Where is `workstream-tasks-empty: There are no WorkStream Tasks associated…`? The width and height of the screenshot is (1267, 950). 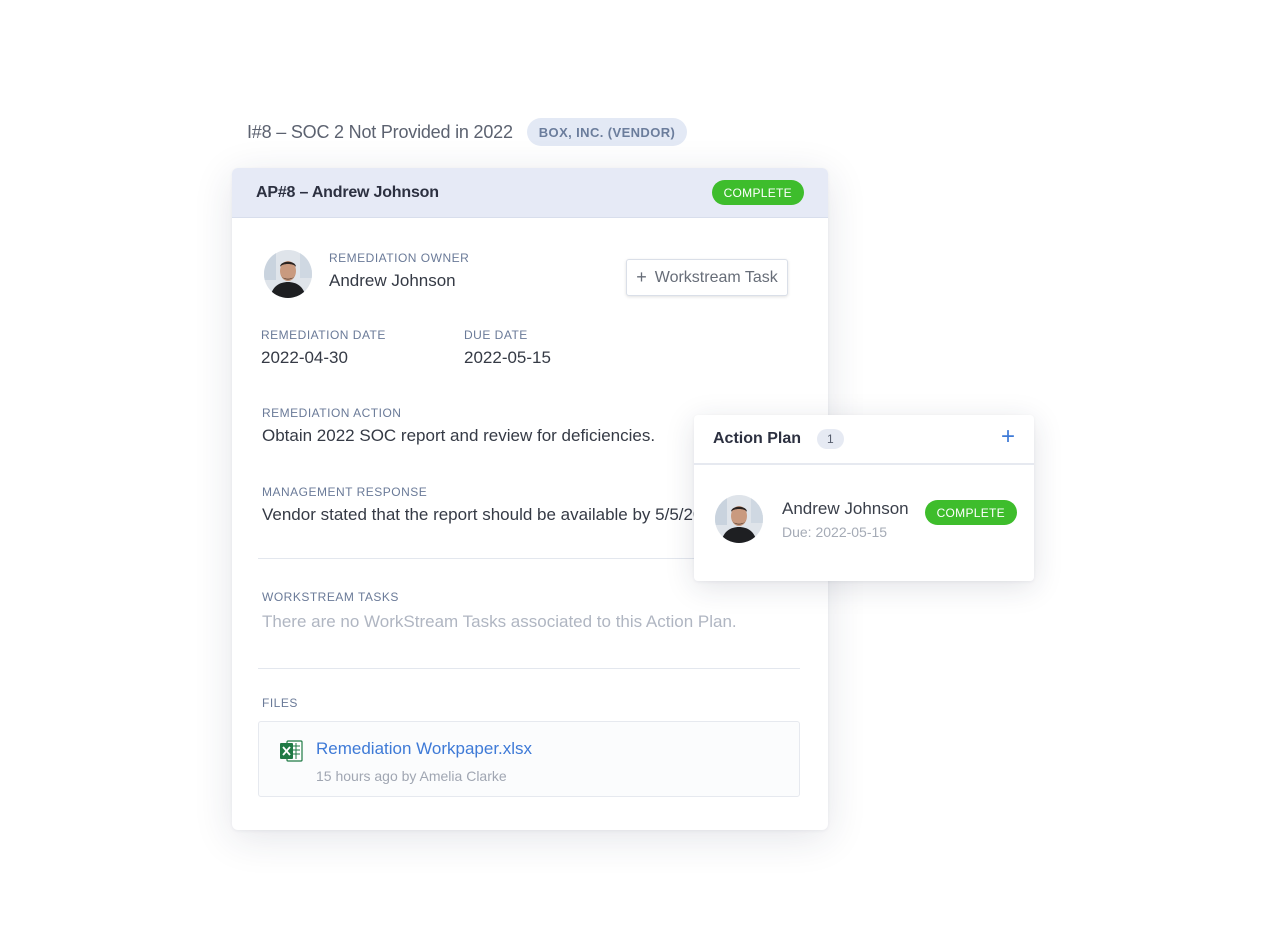 workstream-tasks-empty: There are no WorkStream Tasks associated… is located at coordinates (499, 621).